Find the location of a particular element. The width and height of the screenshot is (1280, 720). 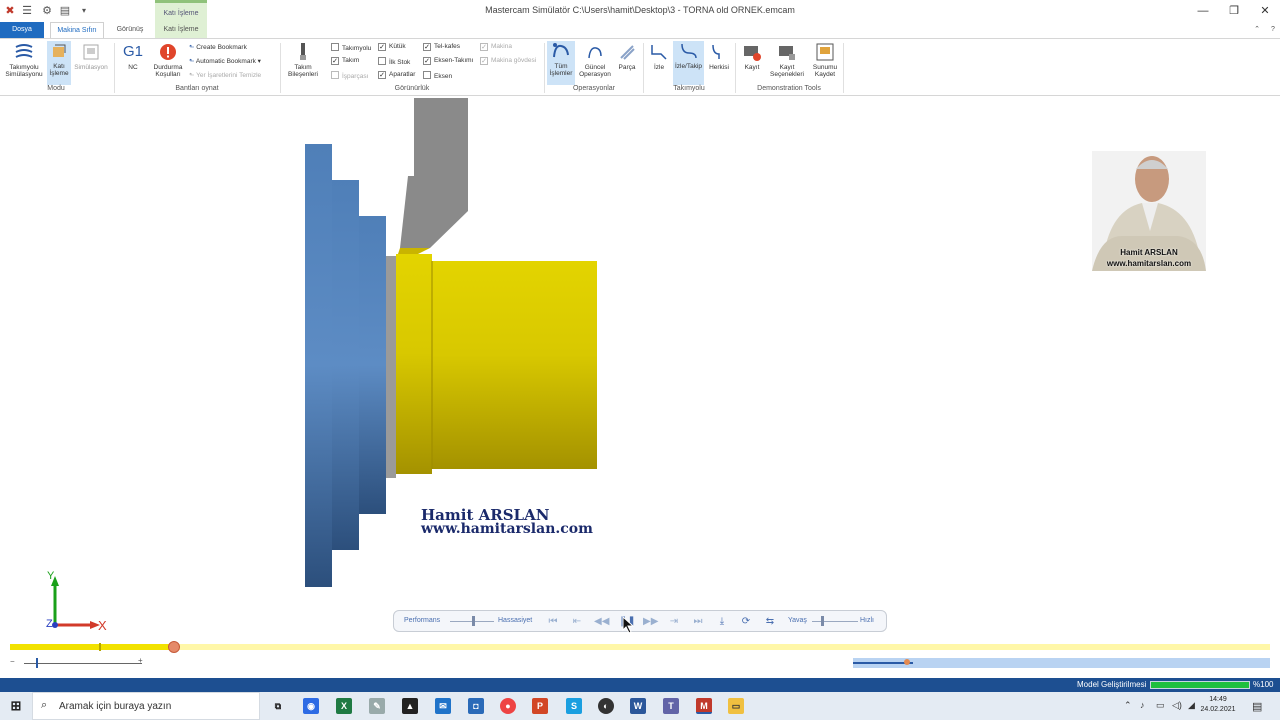

checkbox-box: ✓ is located at coordinates (382, 47).